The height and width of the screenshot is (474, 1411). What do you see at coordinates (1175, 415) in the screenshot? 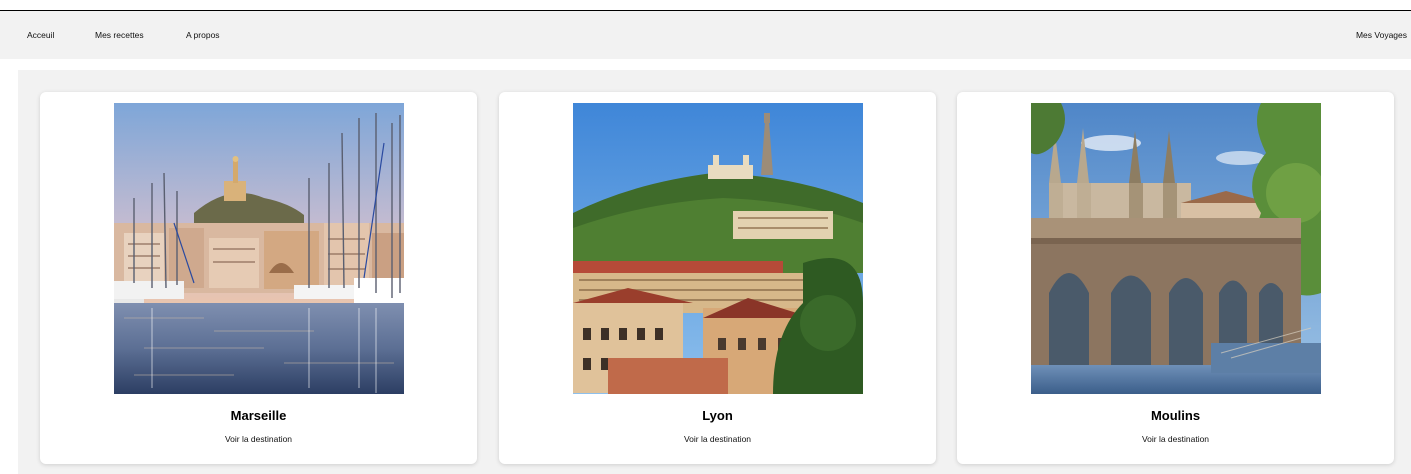
I see `destination-title-moulins: Moulins` at bounding box center [1175, 415].